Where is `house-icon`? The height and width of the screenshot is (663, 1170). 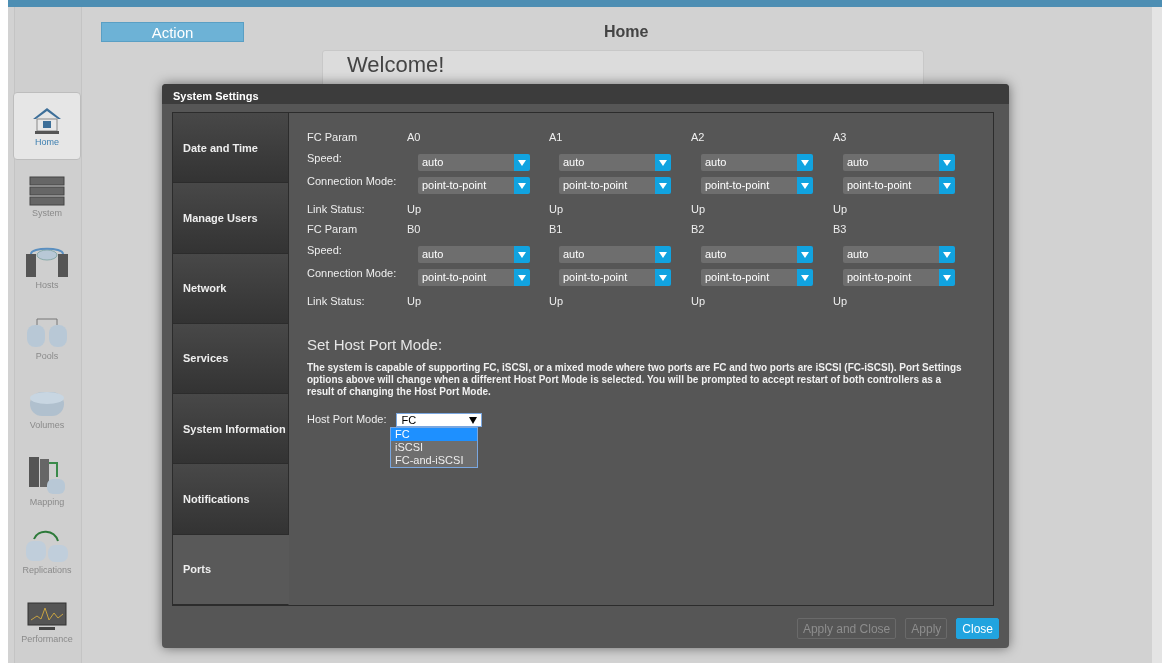 house-icon is located at coordinates (47, 120).